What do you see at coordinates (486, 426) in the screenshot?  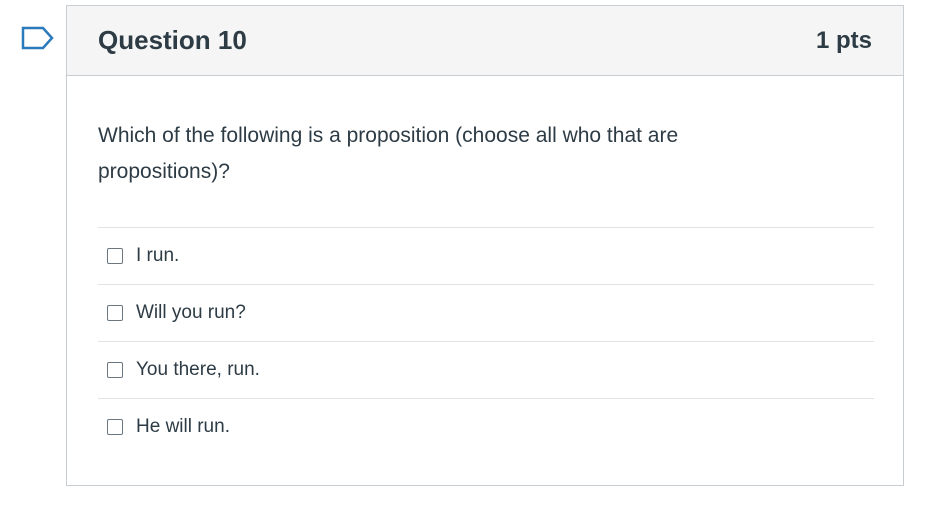 I see `answer-option: He will run.` at bounding box center [486, 426].